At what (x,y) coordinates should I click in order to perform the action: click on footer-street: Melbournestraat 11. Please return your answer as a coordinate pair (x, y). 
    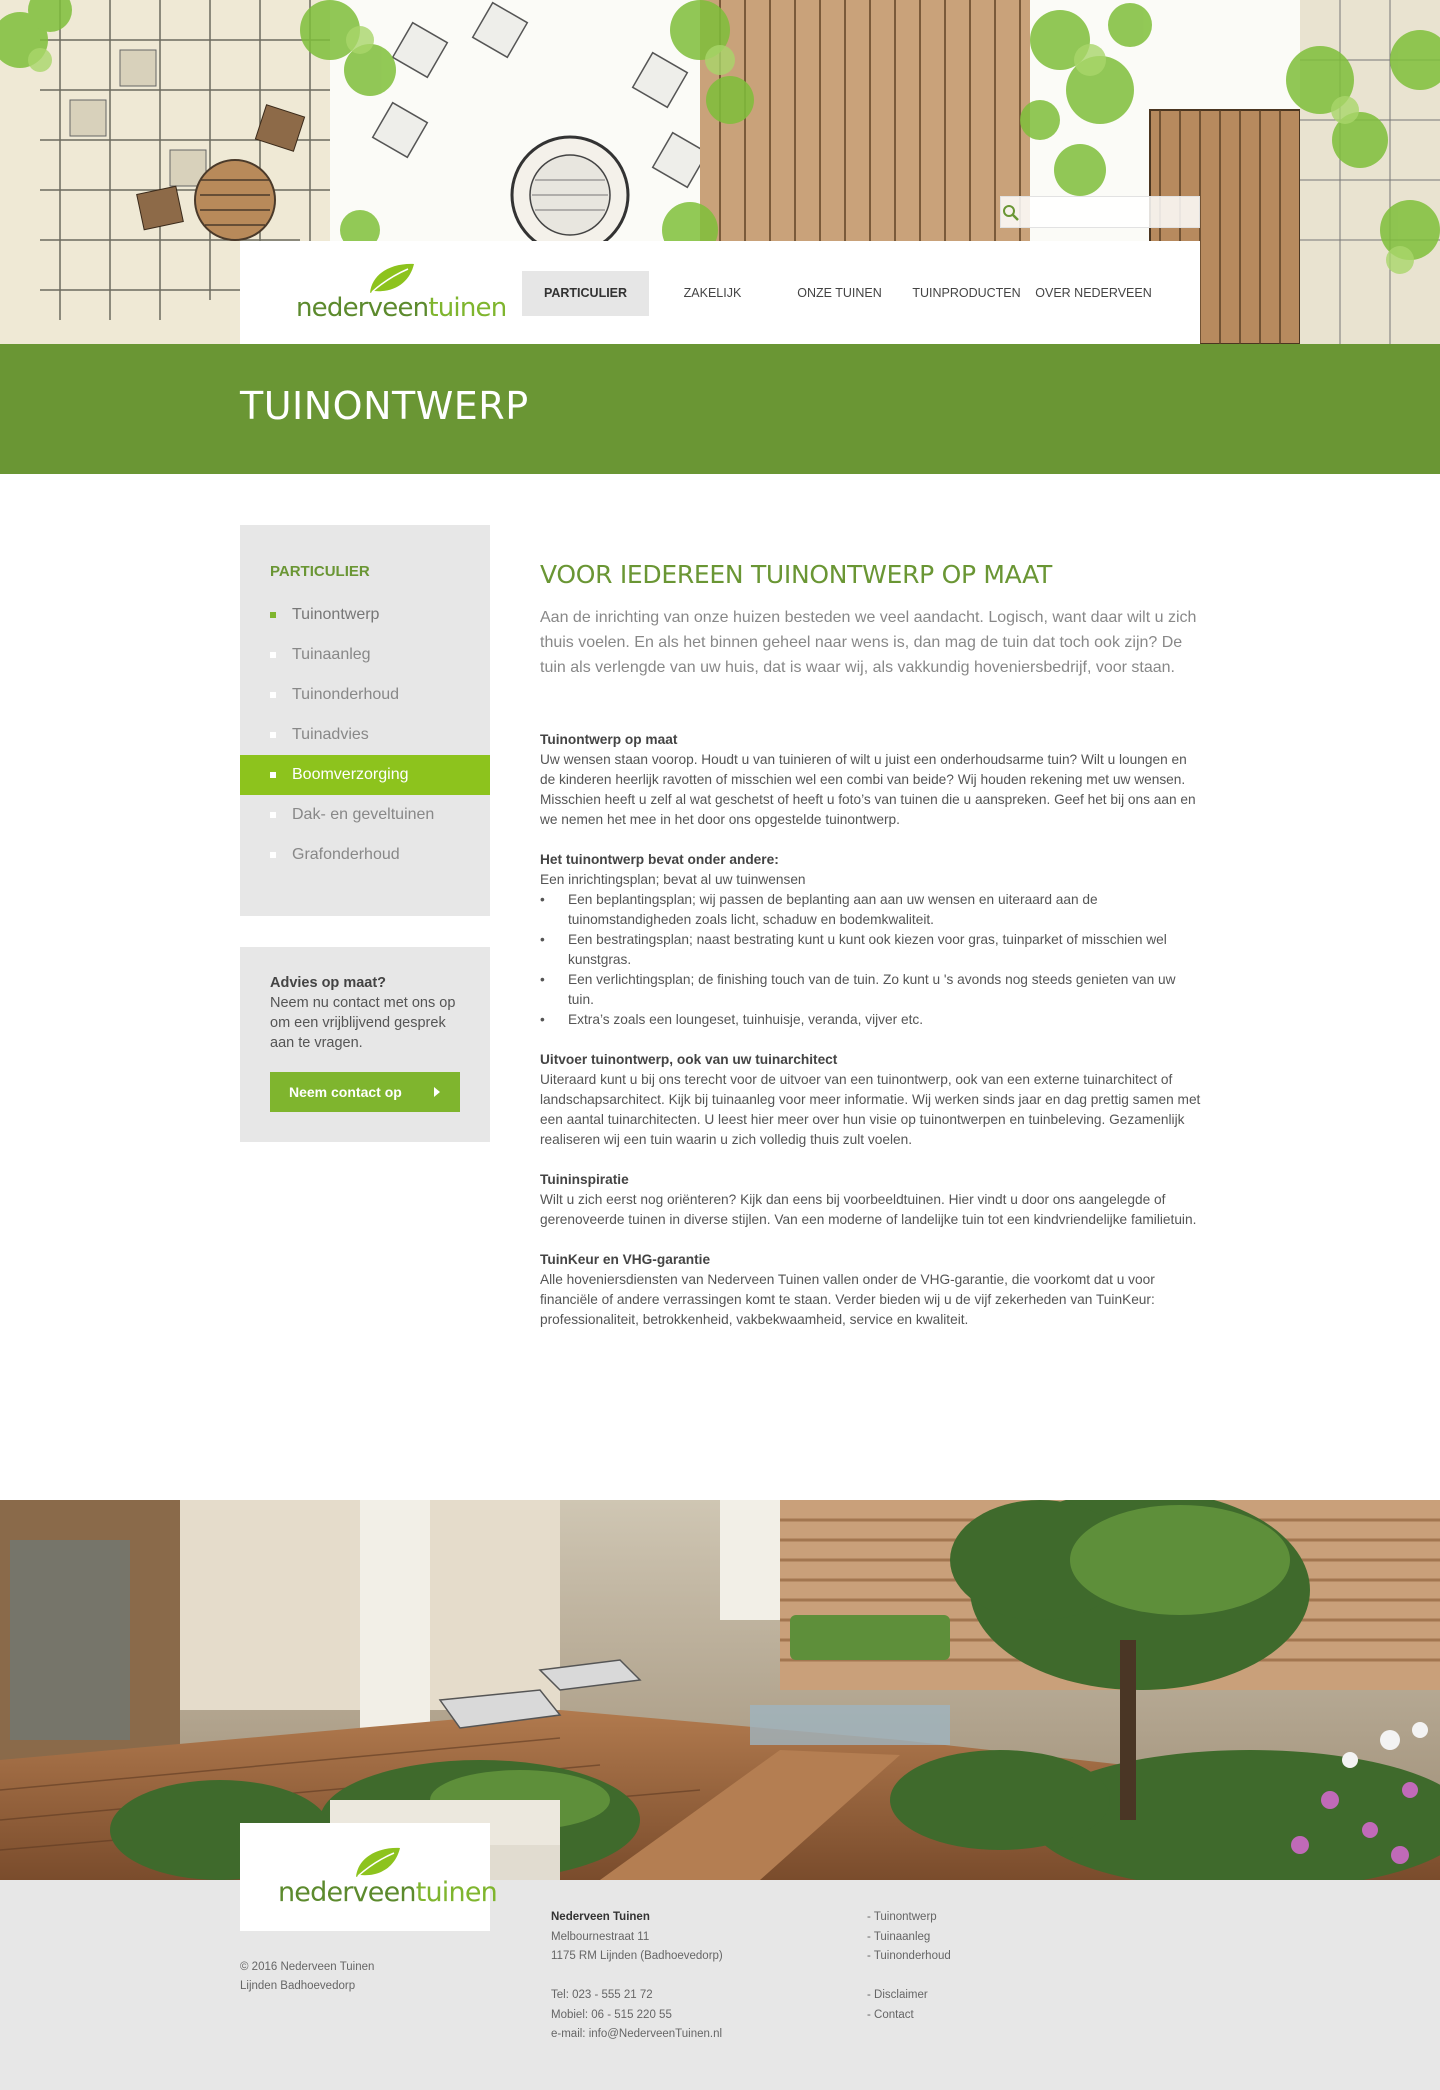
    Looking at the image, I should click on (600, 1936).